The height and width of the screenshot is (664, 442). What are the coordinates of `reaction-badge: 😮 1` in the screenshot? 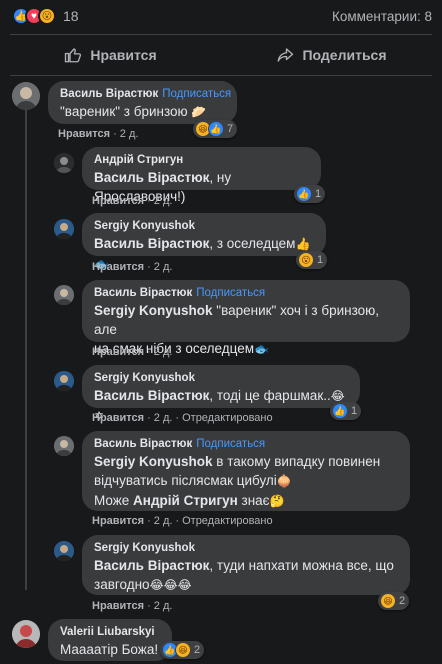 It's located at (312, 260).